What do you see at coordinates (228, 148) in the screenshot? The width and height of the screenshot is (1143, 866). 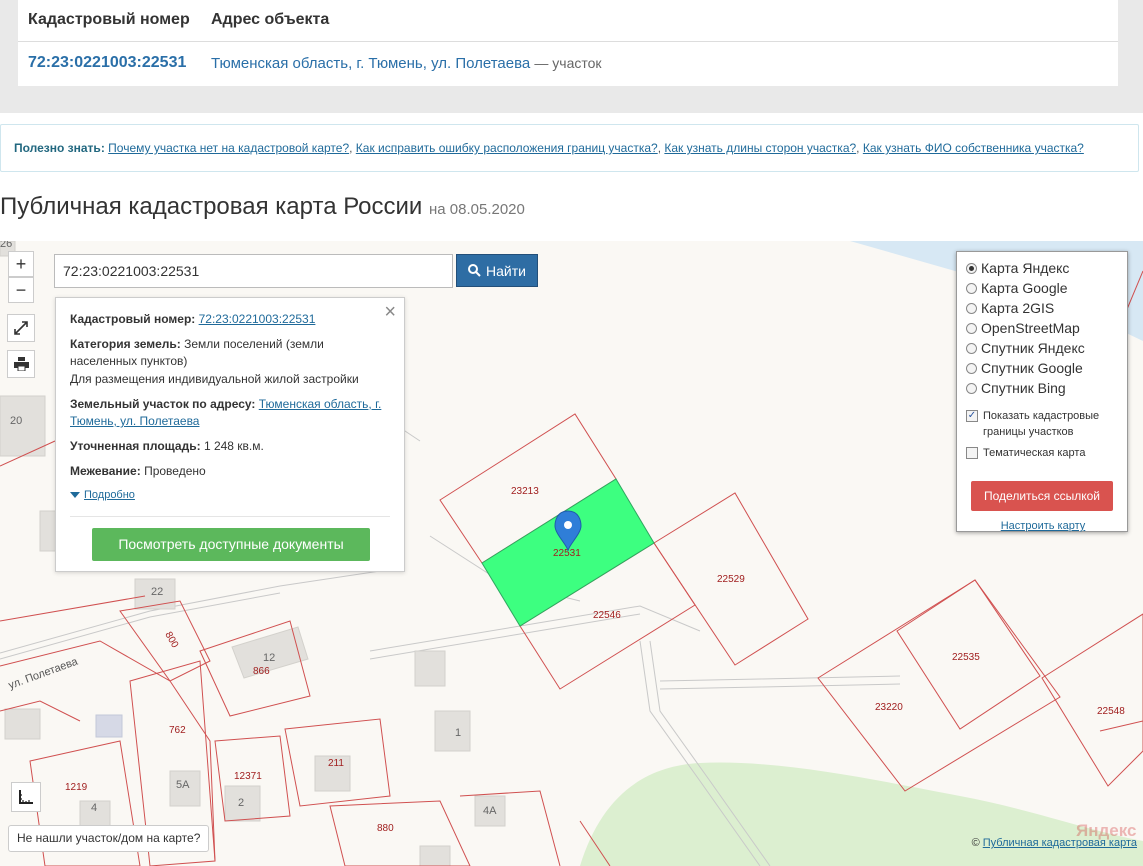 I see `info-link-missing-plot: Почему участка нет на кадастровой карте?` at bounding box center [228, 148].